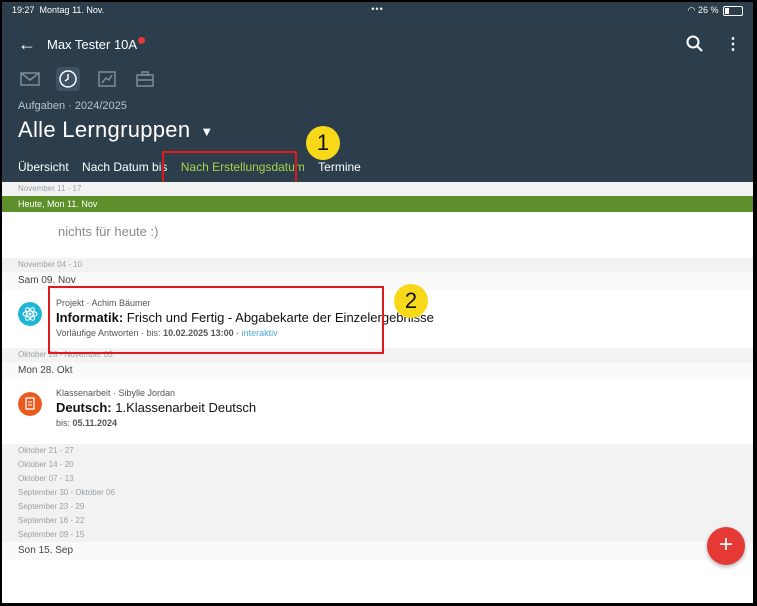 The width and height of the screenshot is (757, 606). I want to click on multitask-dots: •••, so click(377, 9).